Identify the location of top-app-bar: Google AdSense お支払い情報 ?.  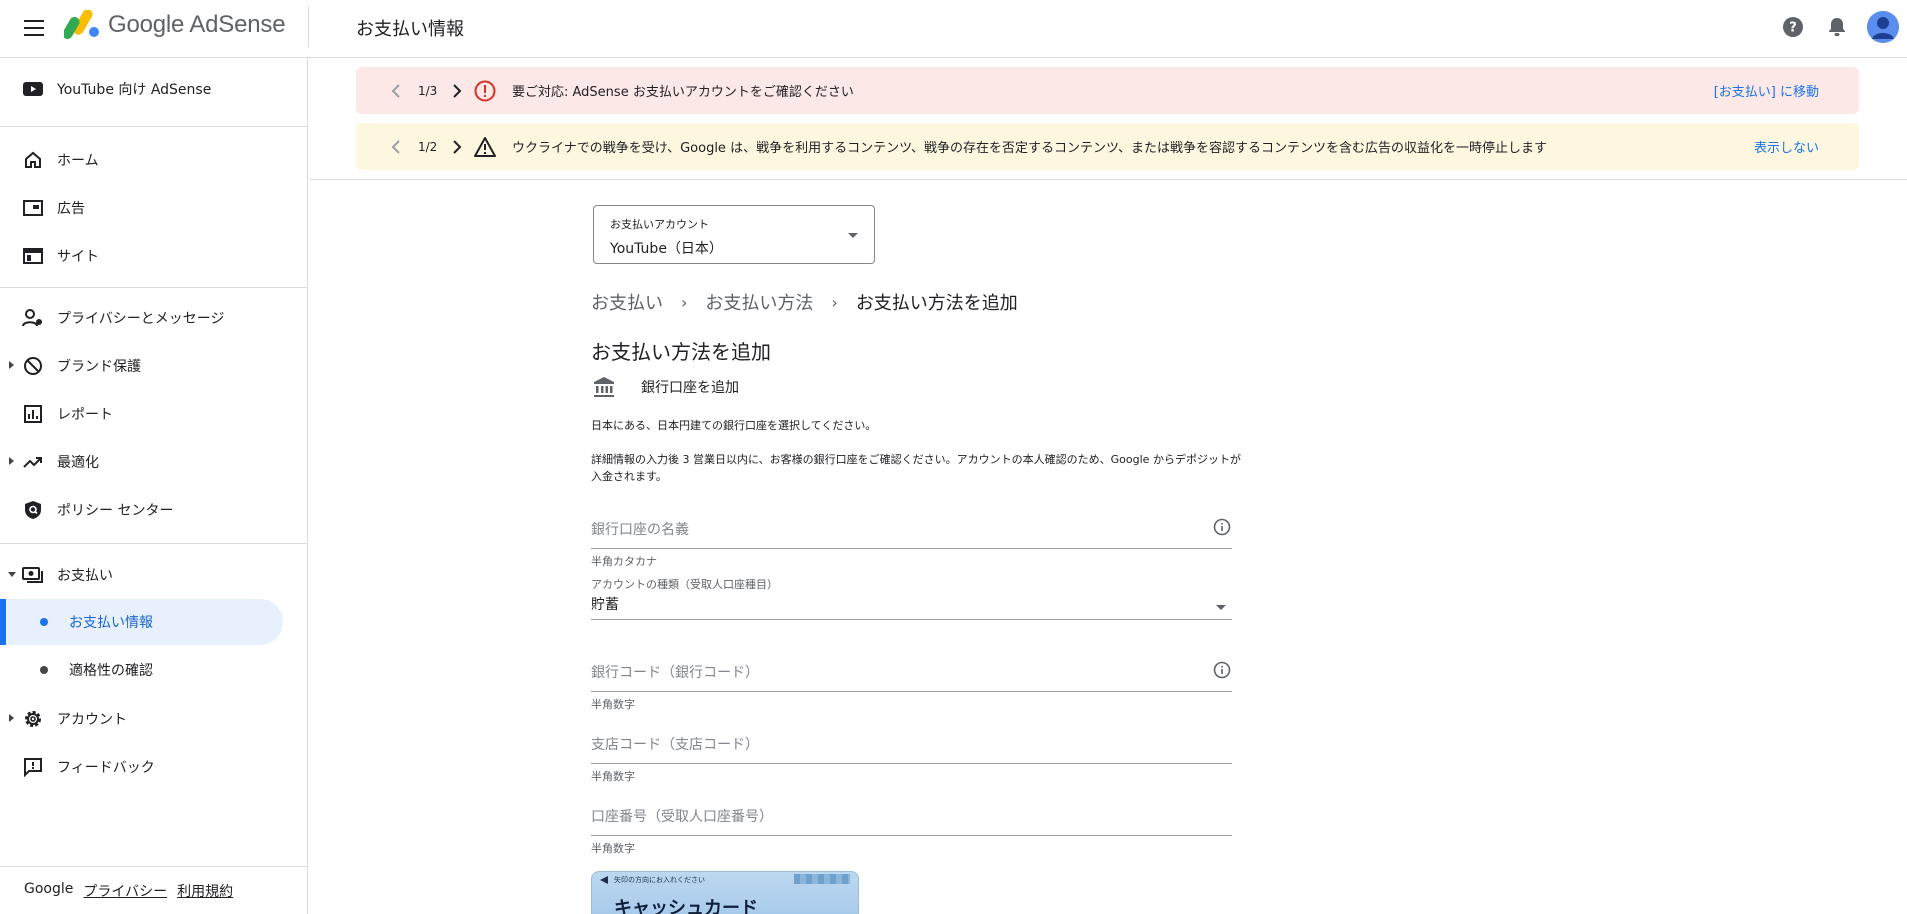
(953, 29).